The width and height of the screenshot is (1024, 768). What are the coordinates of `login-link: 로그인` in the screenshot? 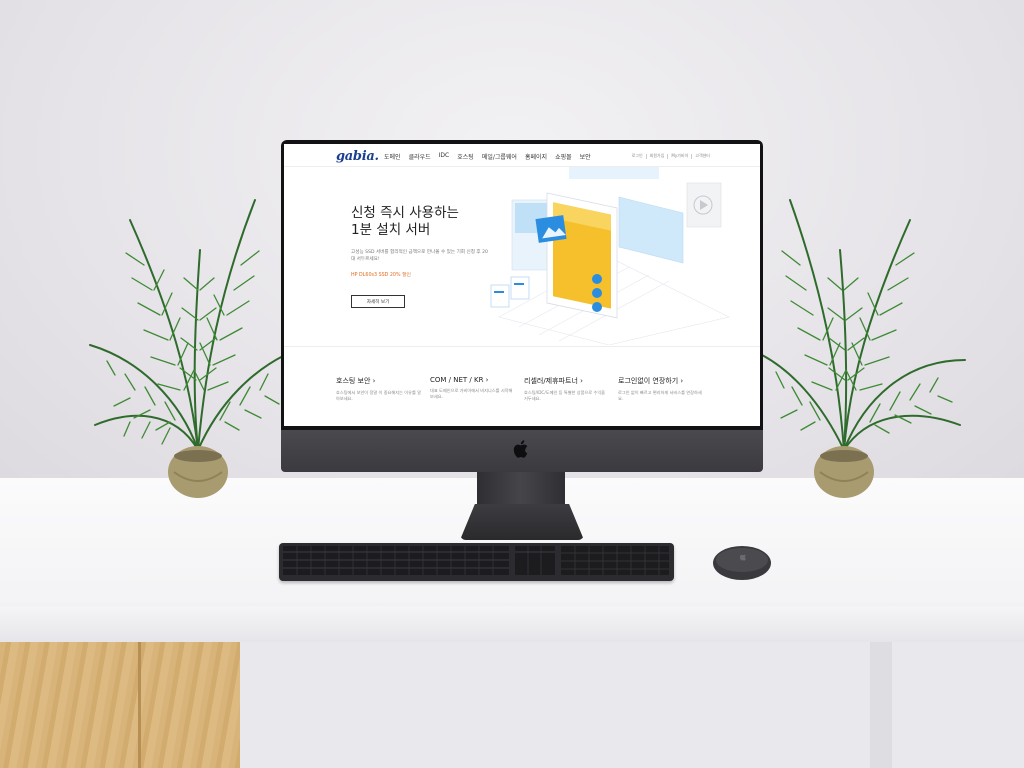 It's located at (637, 156).